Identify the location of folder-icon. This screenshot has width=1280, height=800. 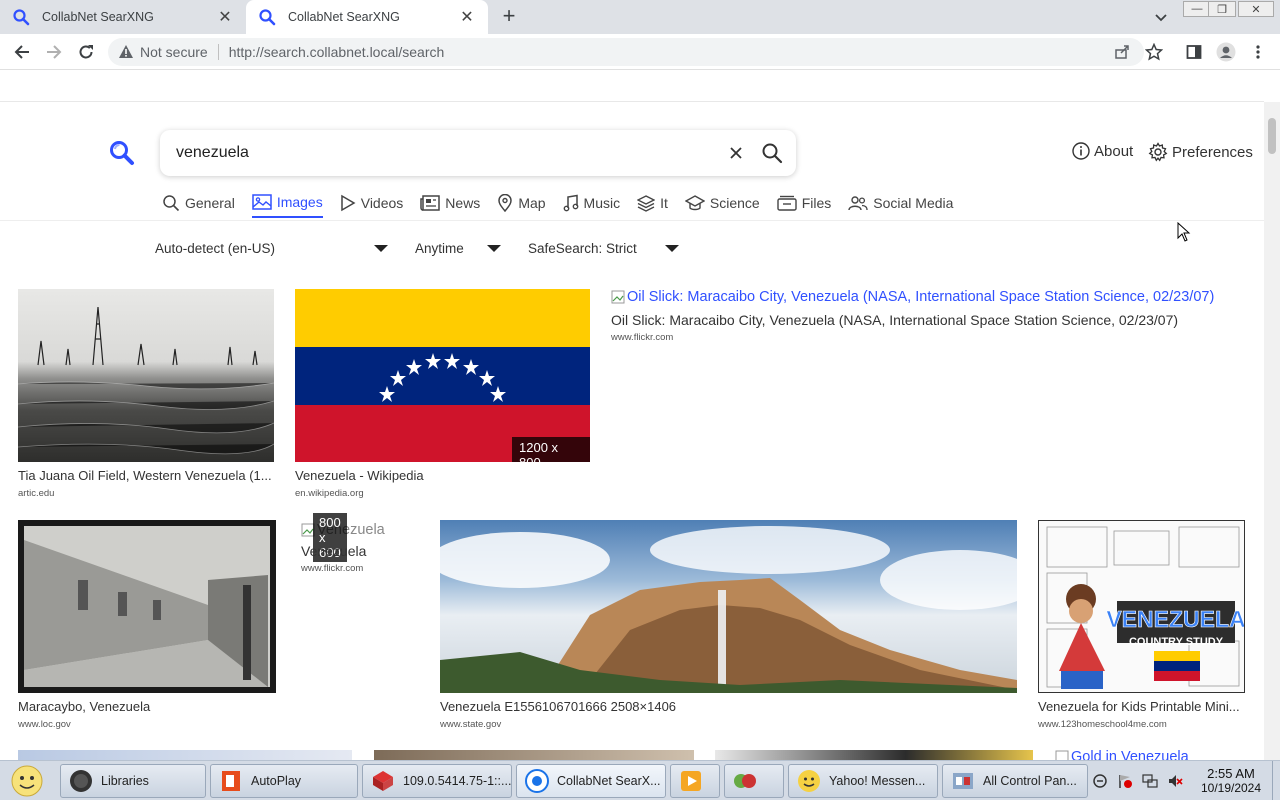
(81, 781).